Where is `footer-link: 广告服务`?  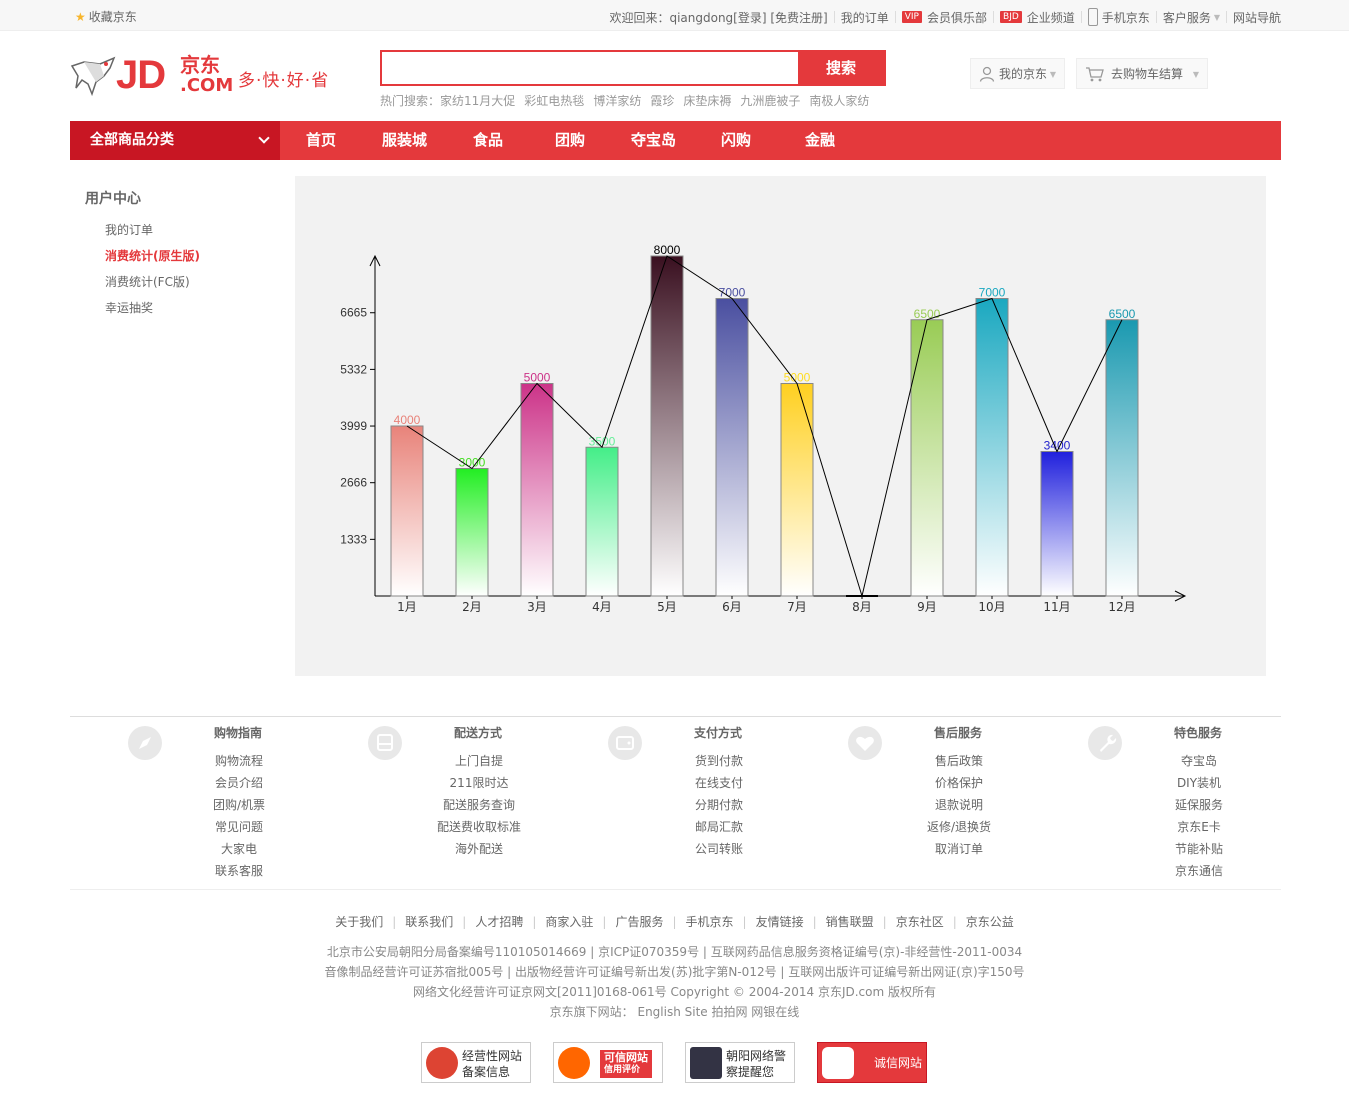 footer-link: 广告服务 is located at coordinates (639, 922).